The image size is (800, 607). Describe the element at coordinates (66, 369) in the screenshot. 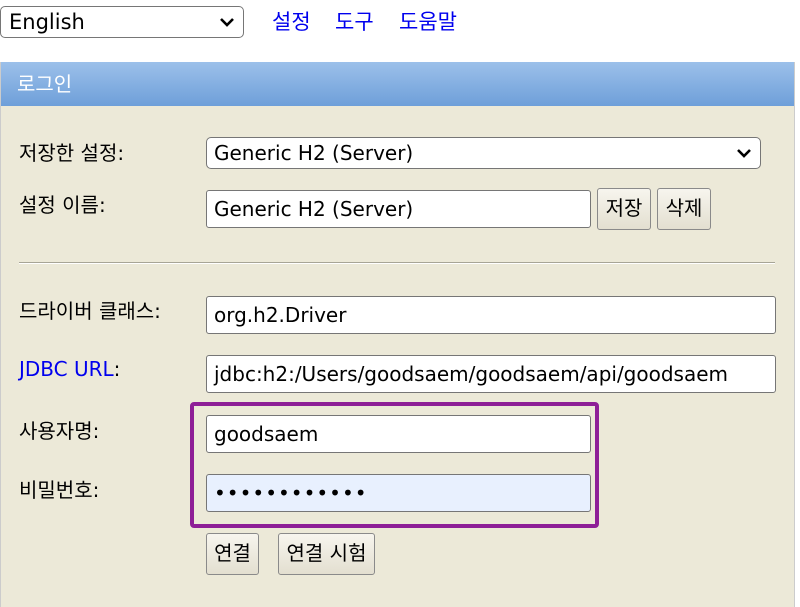

I see `jdbc-url-help-link: JDBC URL` at that location.